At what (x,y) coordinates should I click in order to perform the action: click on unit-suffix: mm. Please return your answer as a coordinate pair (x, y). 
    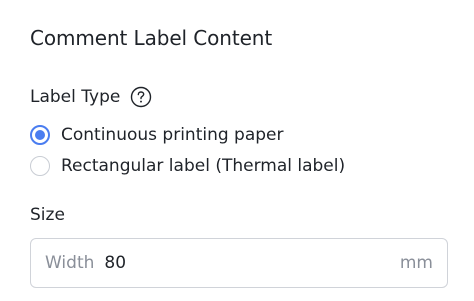
    Looking at the image, I should click on (416, 263).